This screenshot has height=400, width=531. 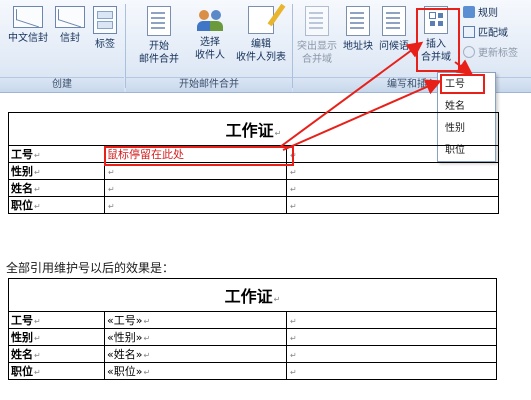 What do you see at coordinates (195, 320) in the screenshot?
I see `table2-field-cell: «工号»↵` at bounding box center [195, 320].